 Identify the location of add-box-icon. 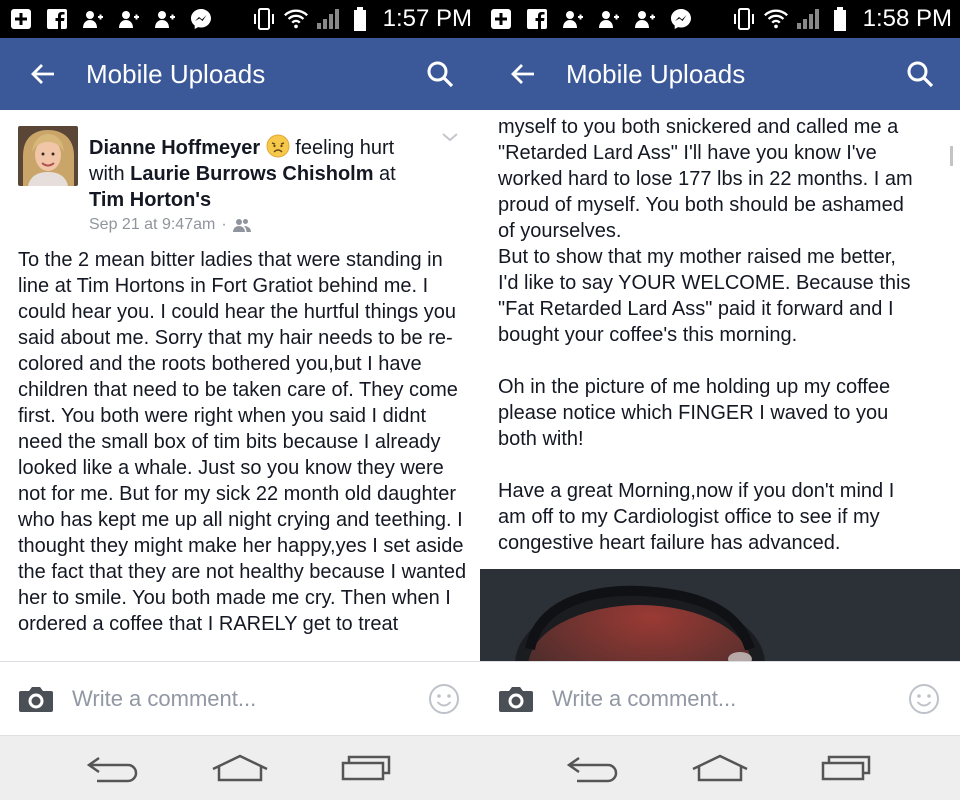
(501, 19).